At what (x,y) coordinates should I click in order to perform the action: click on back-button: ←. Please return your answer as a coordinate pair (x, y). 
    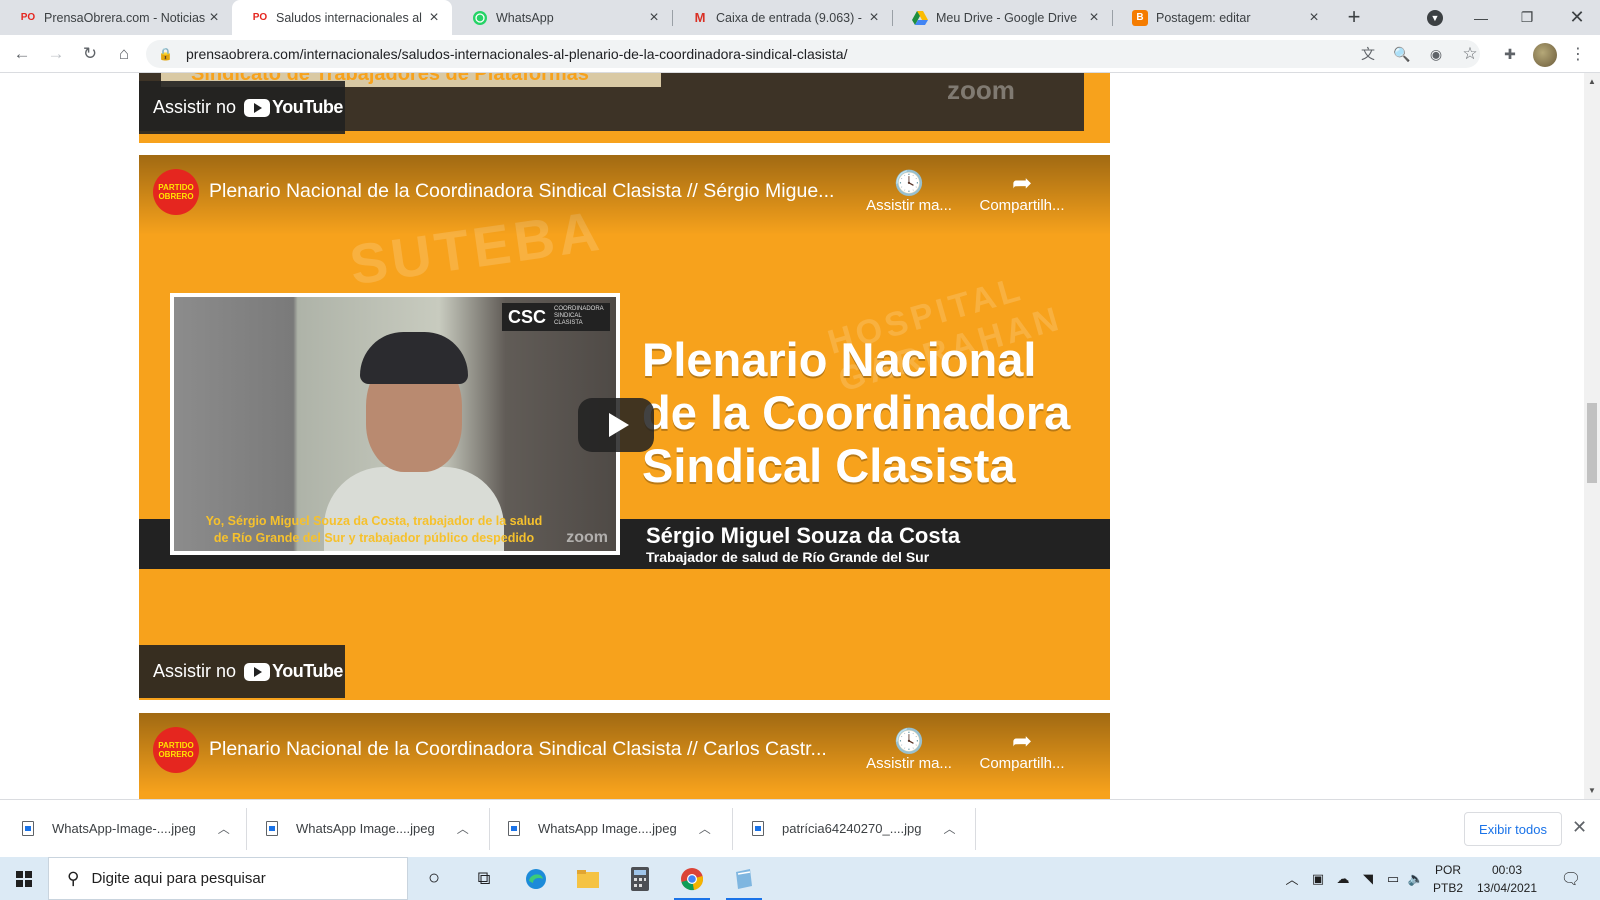
    Looking at the image, I should click on (22, 54).